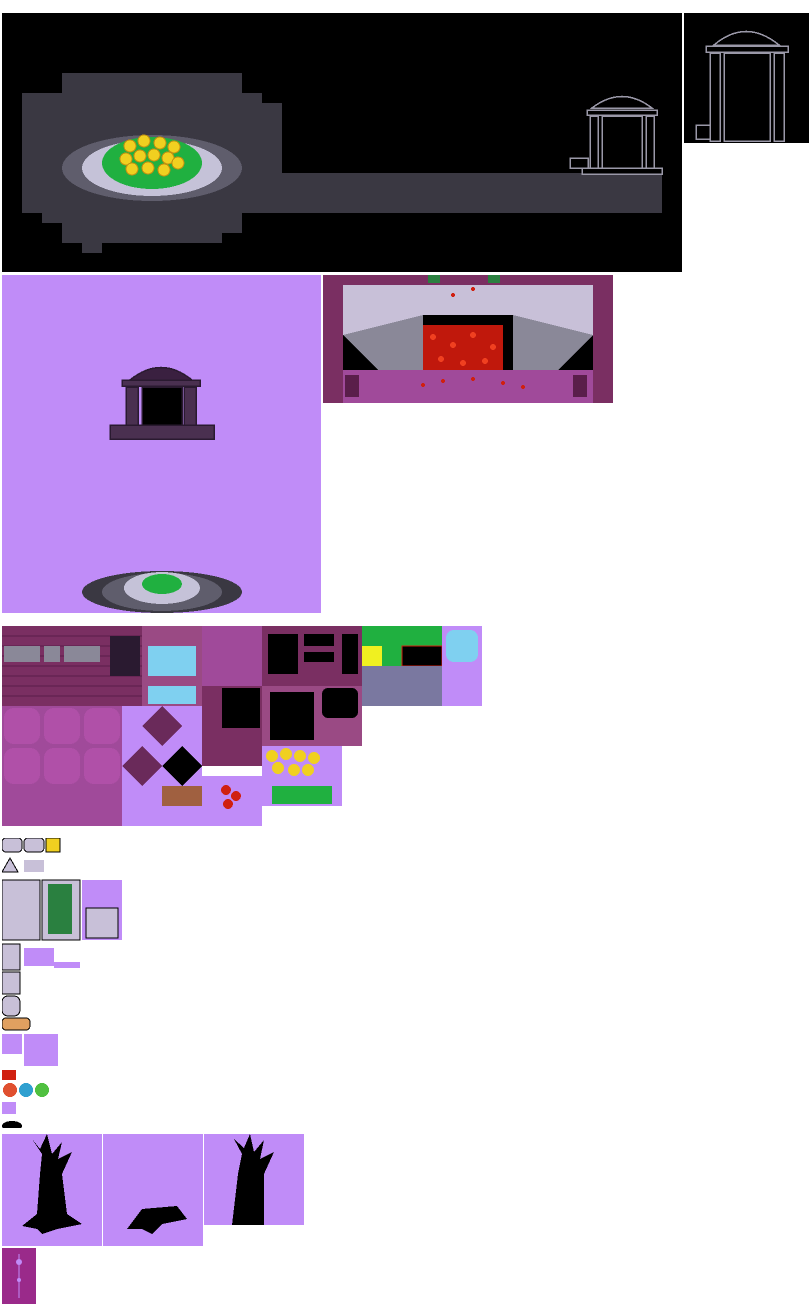 The width and height of the screenshot is (811, 1306). What do you see at coordinates (9, 1075) in the screenshot?
I see `mushrooms` at bounding box center [9, 1075].